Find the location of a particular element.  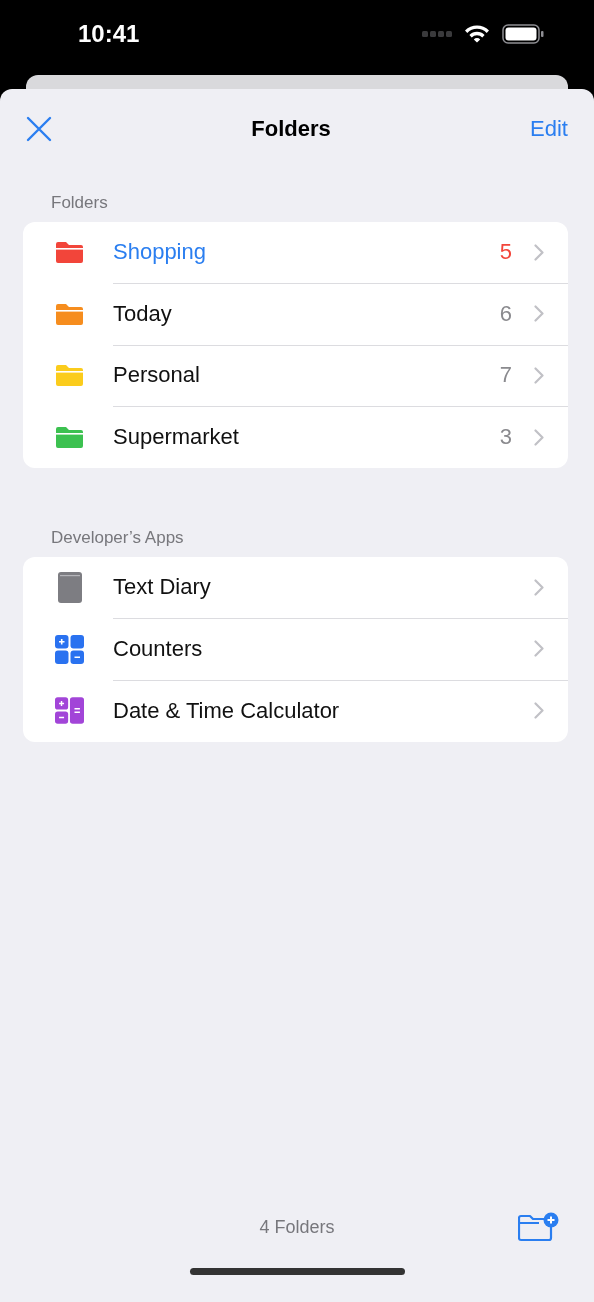

battery-icon is located at coordinates (523, 33).